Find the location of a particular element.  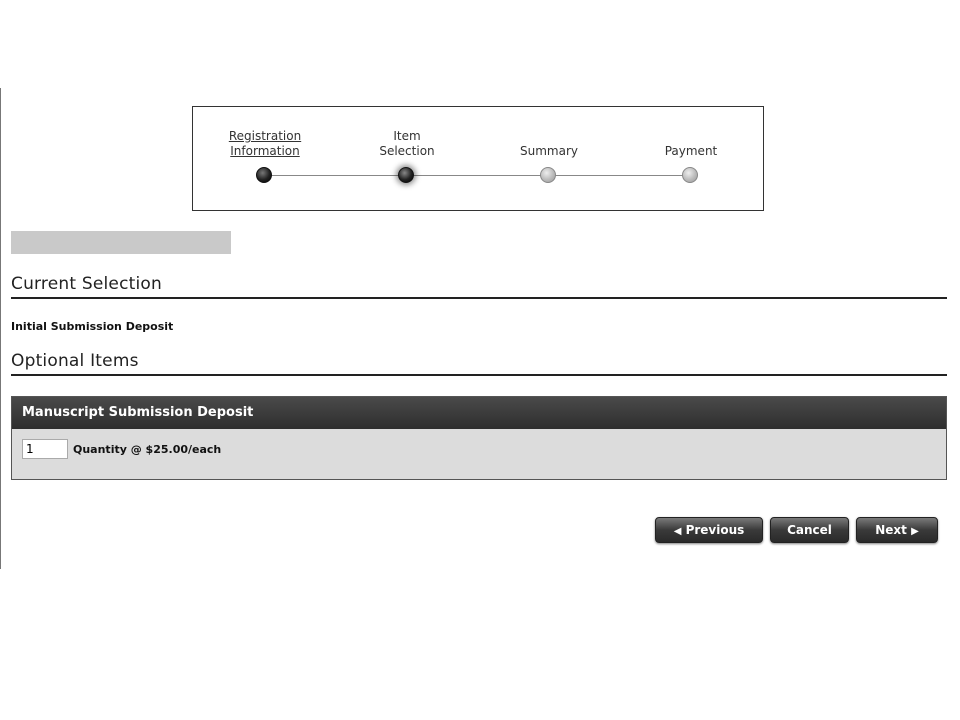

previous-button-label: Previous is located at coordinates (715, 530).